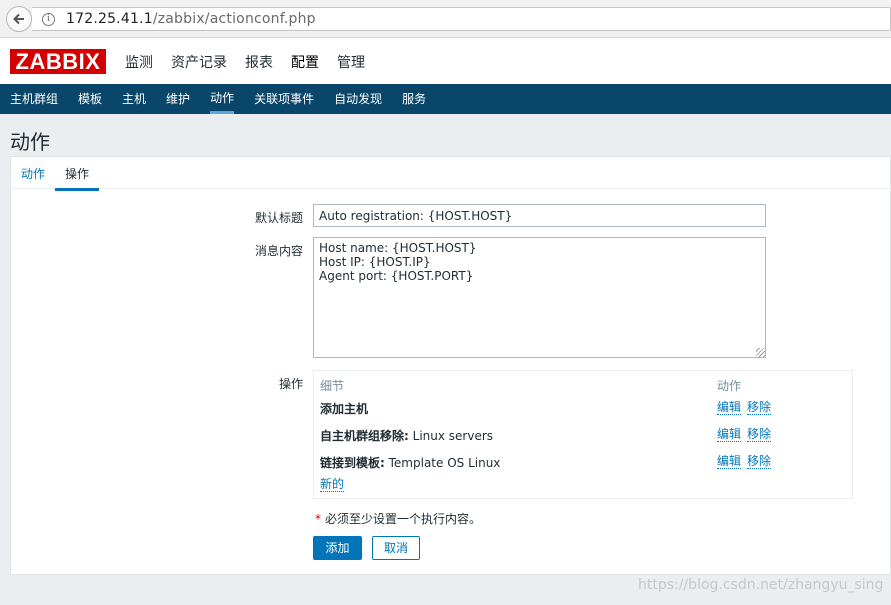  I want to click on subnav-host-groups: 主机群组, so click(34, 99).